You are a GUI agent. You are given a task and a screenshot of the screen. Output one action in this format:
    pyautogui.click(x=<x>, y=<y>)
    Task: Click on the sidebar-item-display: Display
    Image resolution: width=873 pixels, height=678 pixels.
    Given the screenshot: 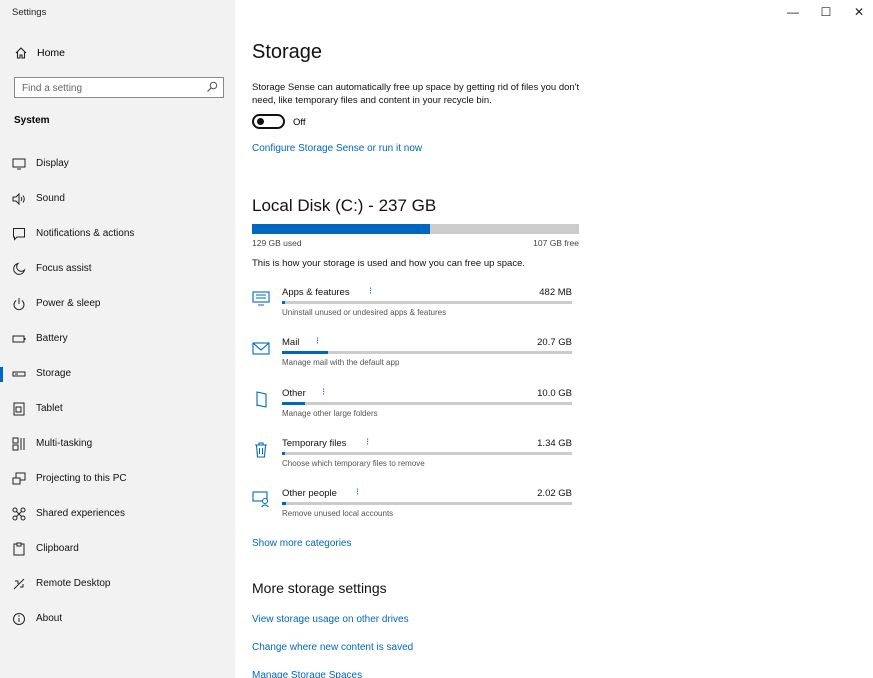 What is the action you would take?
    pyautogui.click(x=117, y=164)
    